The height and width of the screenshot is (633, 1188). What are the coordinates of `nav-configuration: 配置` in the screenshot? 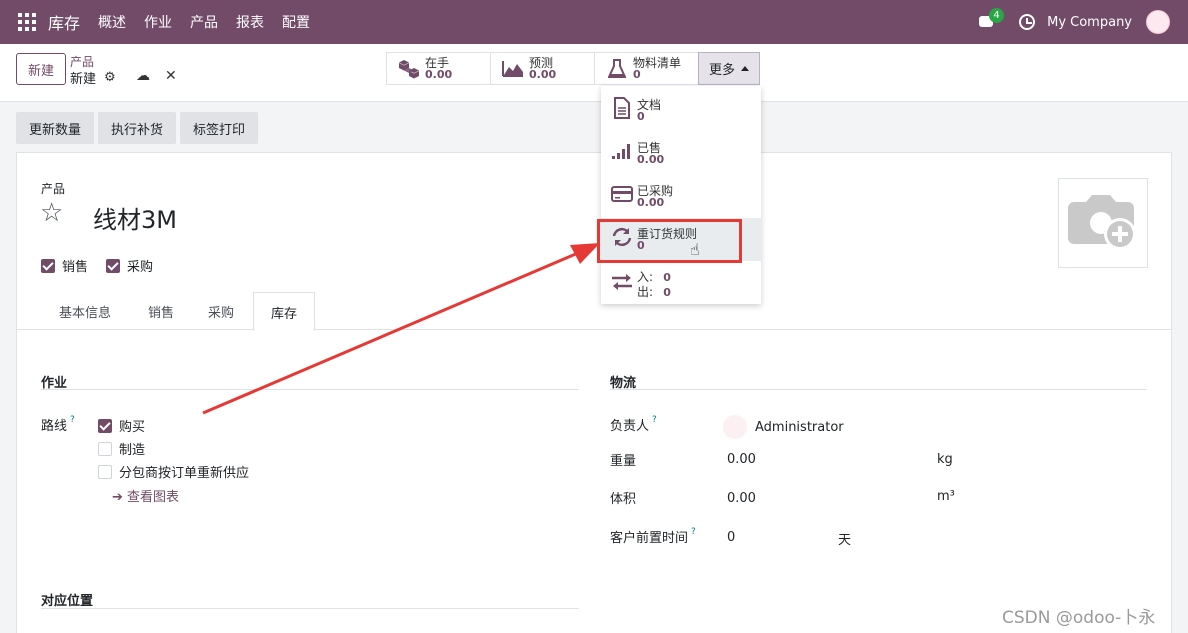 It's located at (296, 22).